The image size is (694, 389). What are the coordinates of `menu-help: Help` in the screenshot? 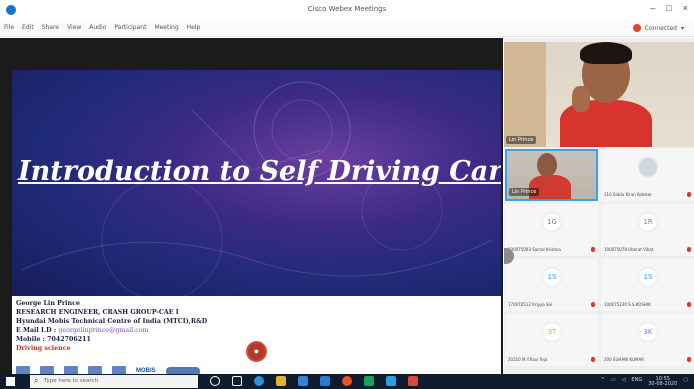 It's located at (194, 27).